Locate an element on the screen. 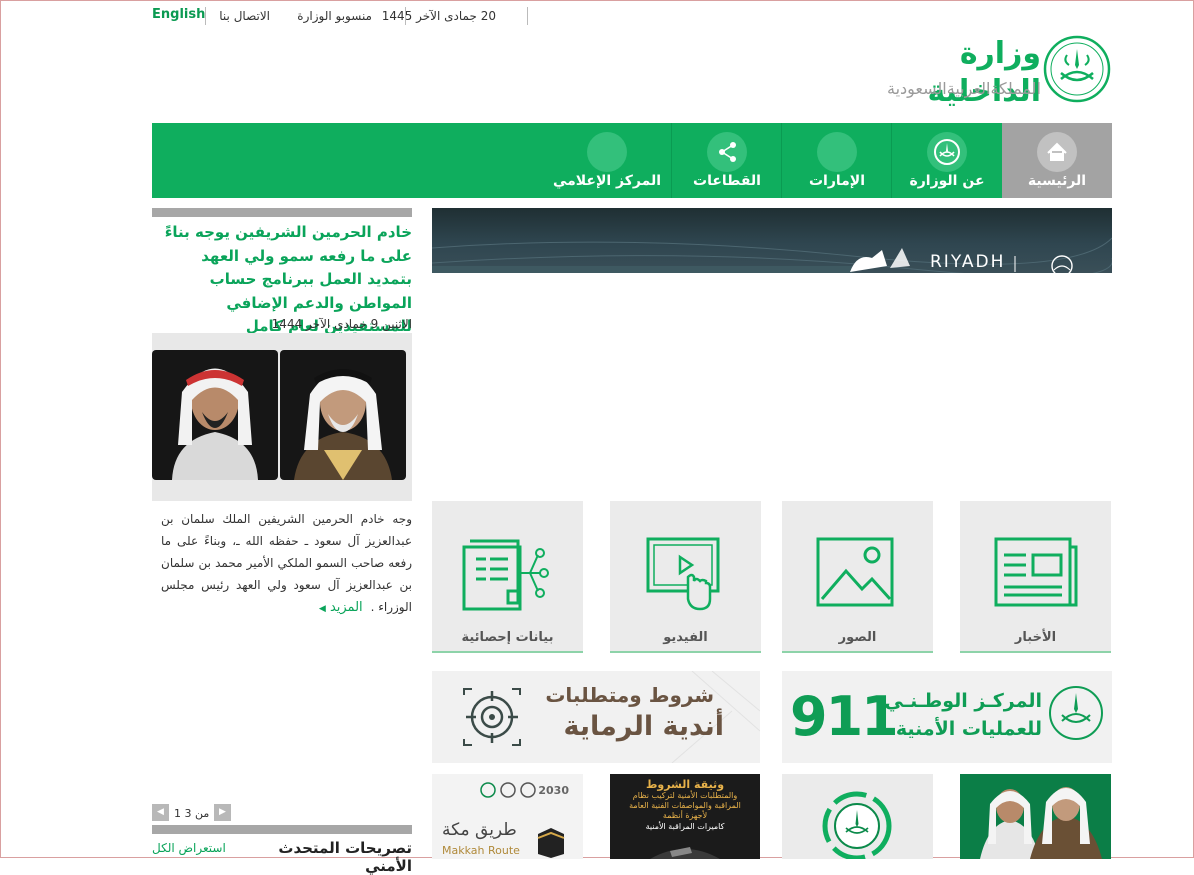 This screenshot has height=875, width=1194. surveillance-line3: المراقبة والمواصفات الفنية العامة is located at coordinates (685, 805).